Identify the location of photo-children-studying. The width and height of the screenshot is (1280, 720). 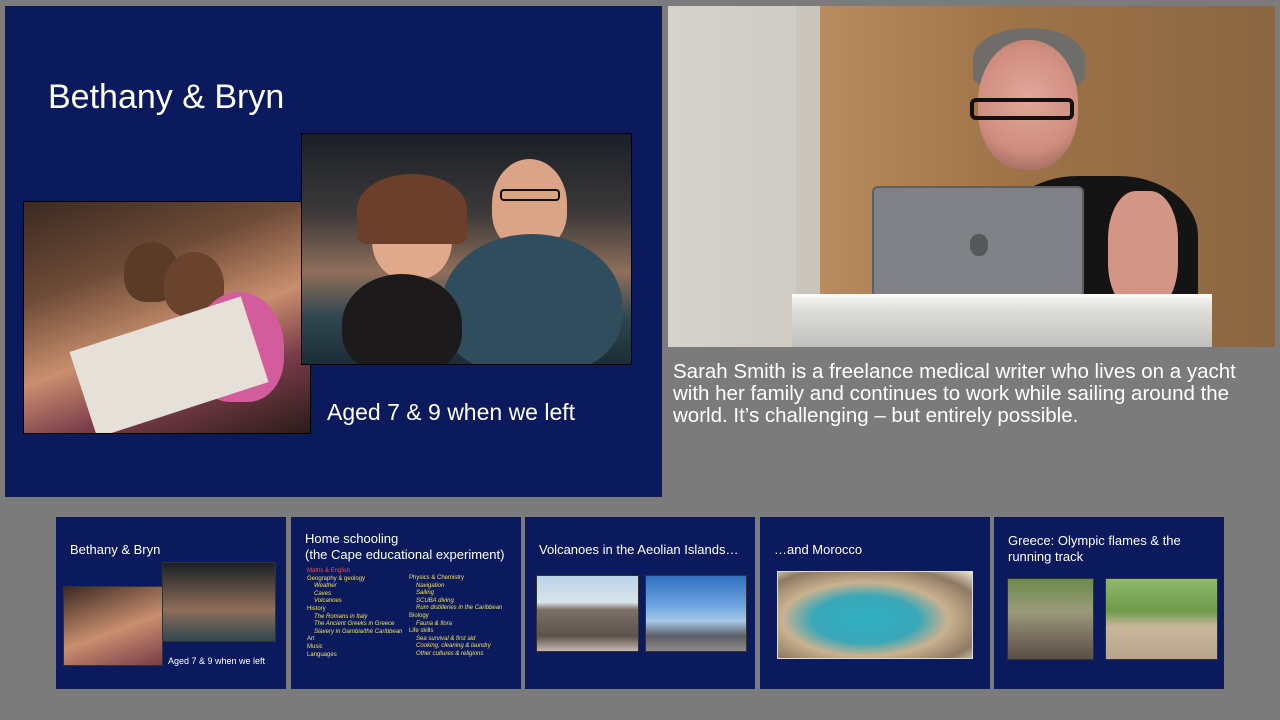
(167, 317).